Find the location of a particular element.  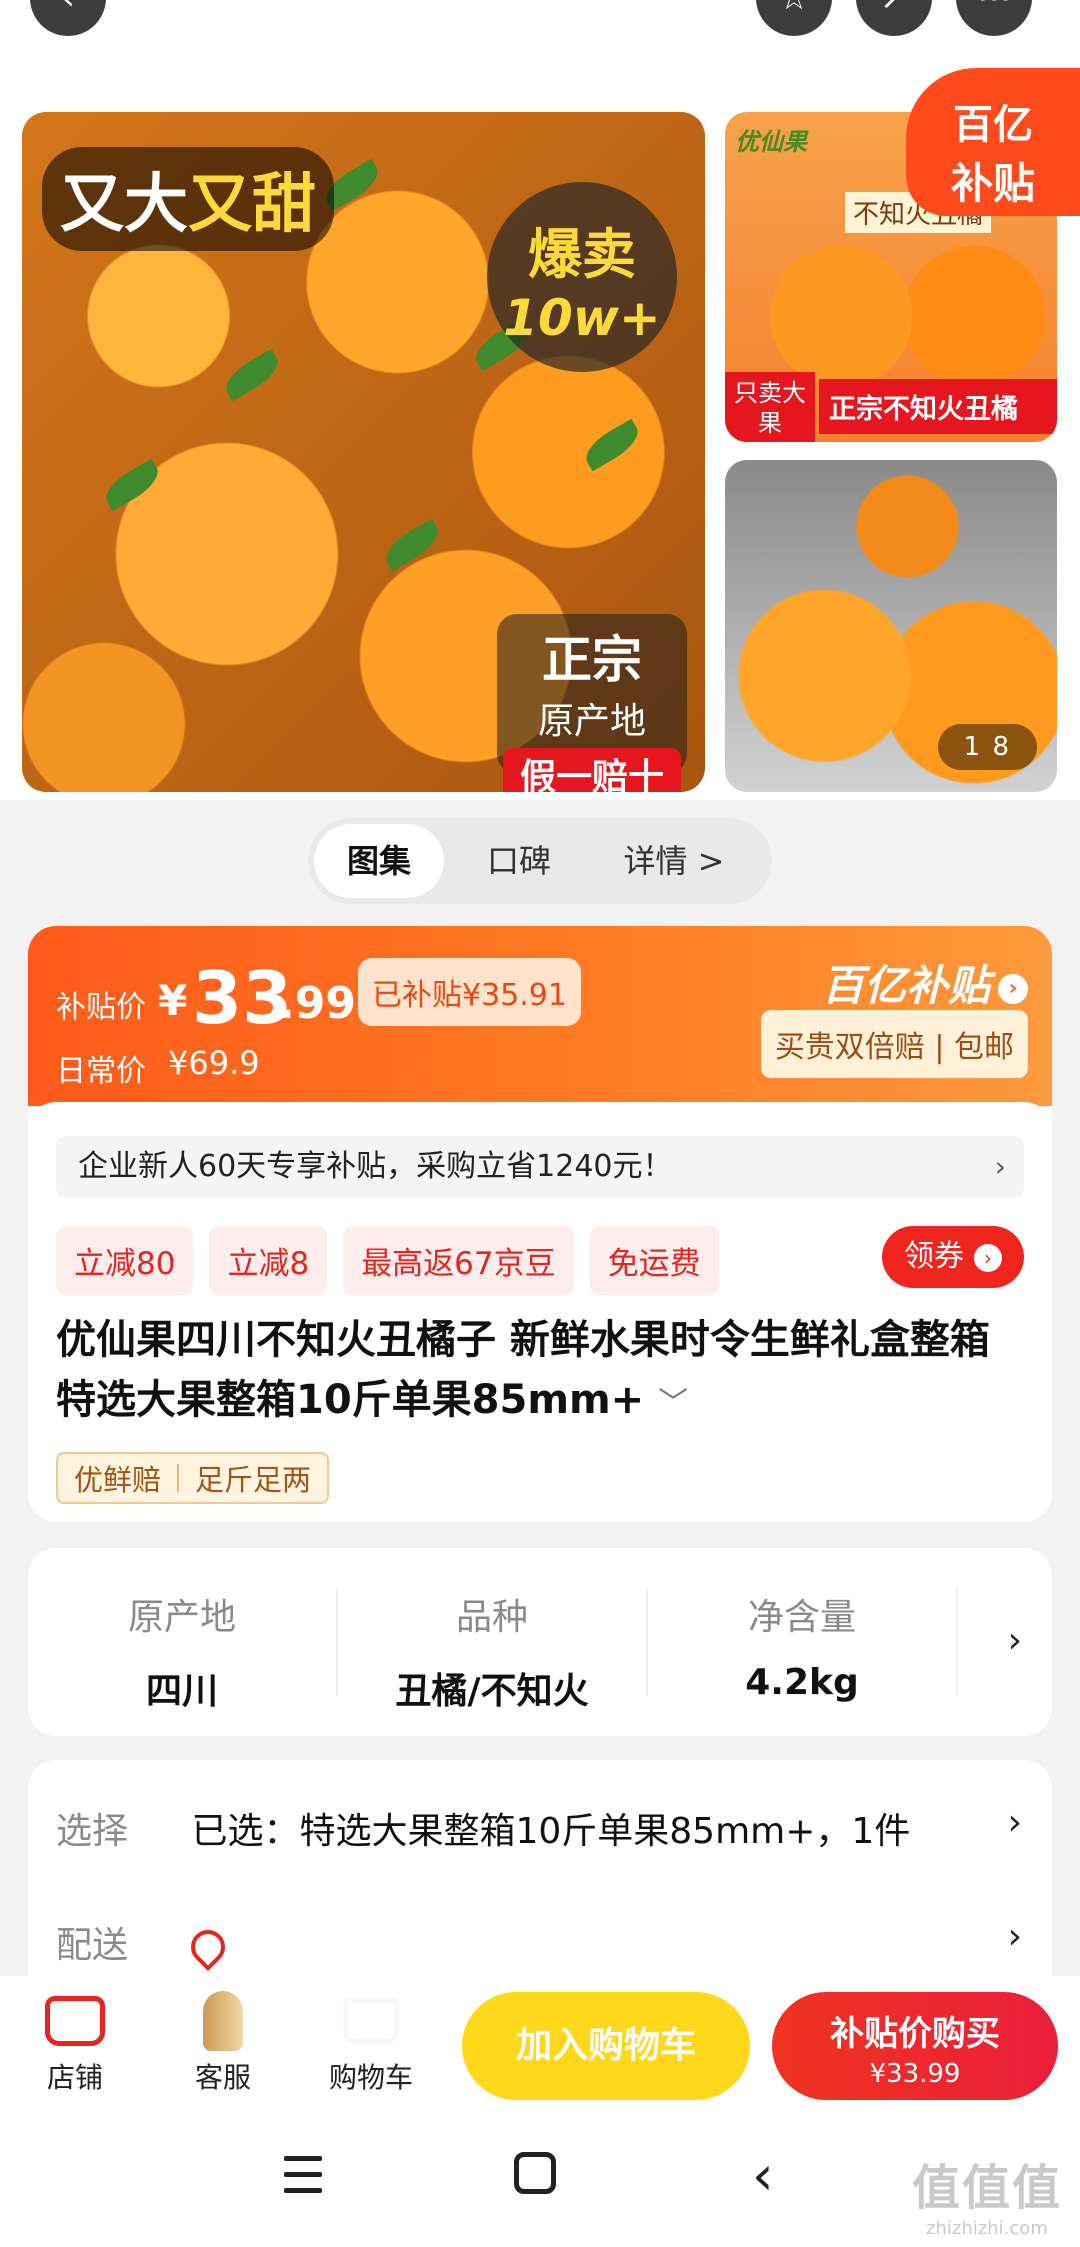

billion-subsidy-logo: 百亿补贴 › is located at coordinates (925, 982).